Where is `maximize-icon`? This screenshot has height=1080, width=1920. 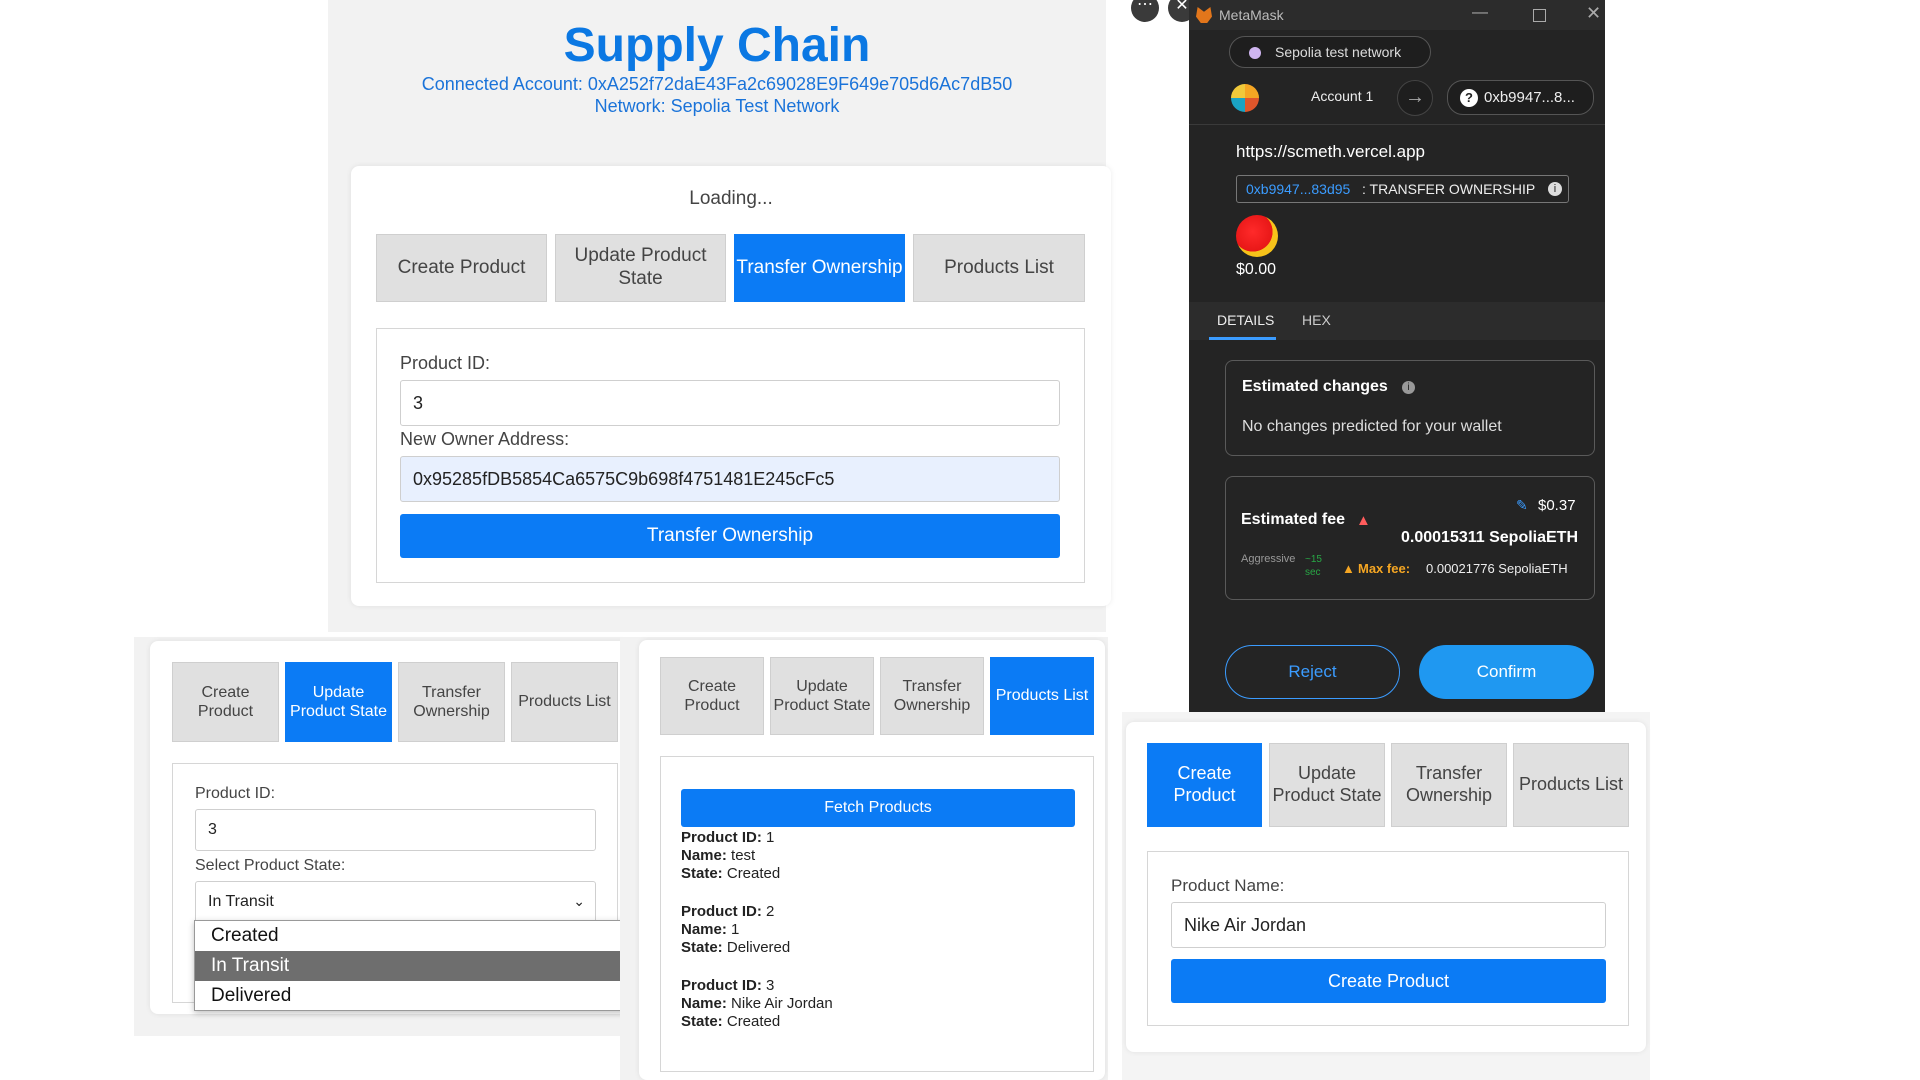 maximize-icon is located at coordinates (1539, 15).